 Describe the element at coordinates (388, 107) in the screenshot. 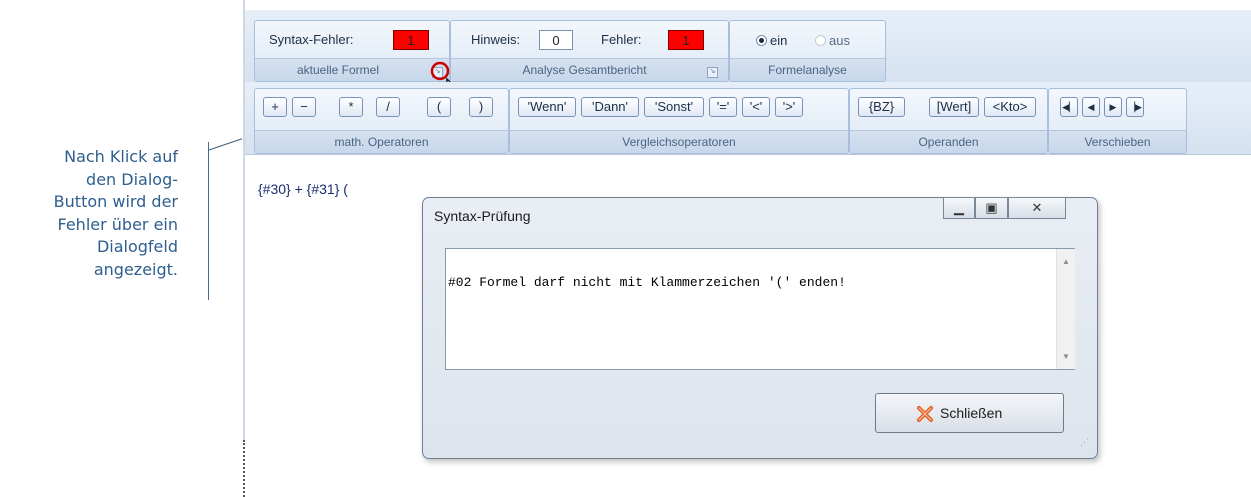

I see `divide-button: /` at that location.